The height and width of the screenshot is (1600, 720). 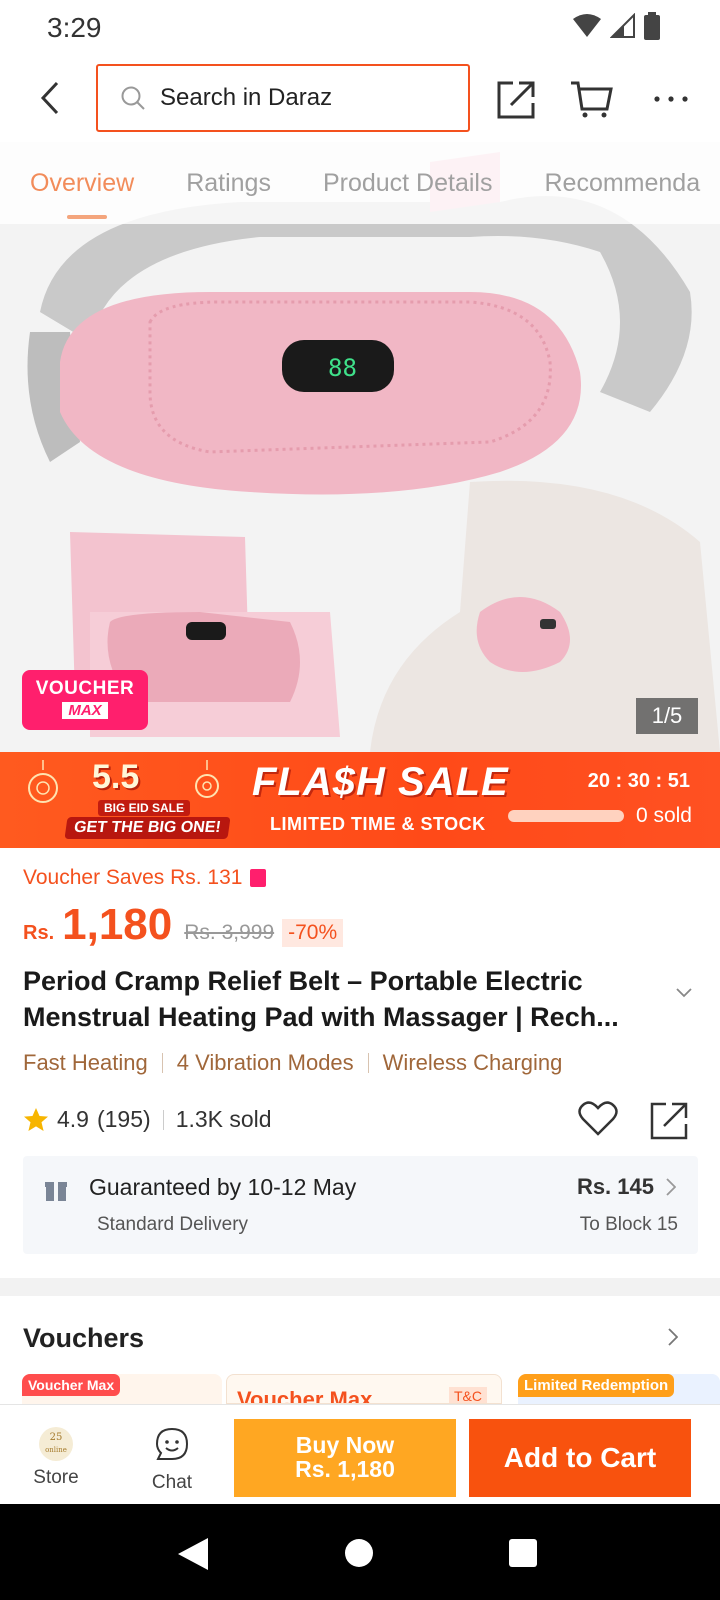 I want to click on more-button, so click(x=671, y=99).